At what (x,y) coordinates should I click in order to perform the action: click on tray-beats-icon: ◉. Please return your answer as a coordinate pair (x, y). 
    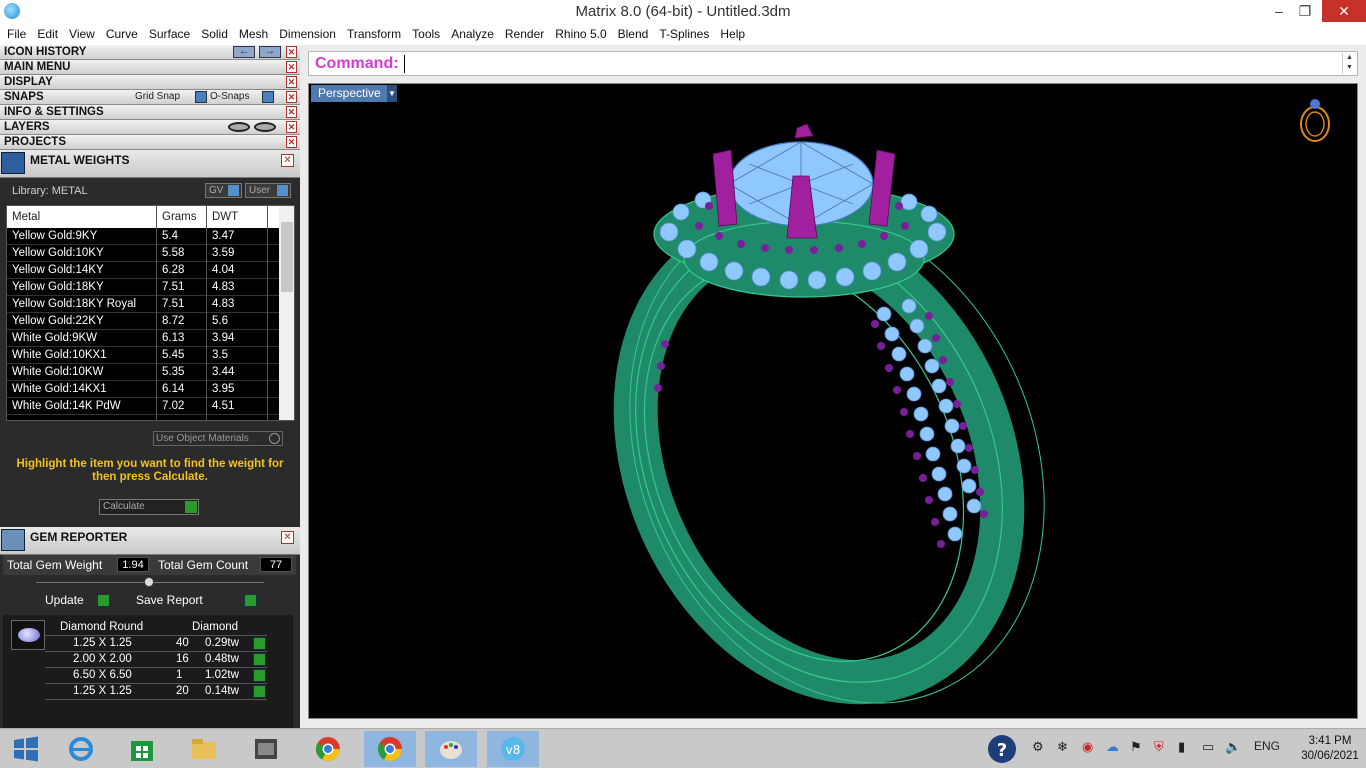
    Looking at the image, I should click on (1087, 747).